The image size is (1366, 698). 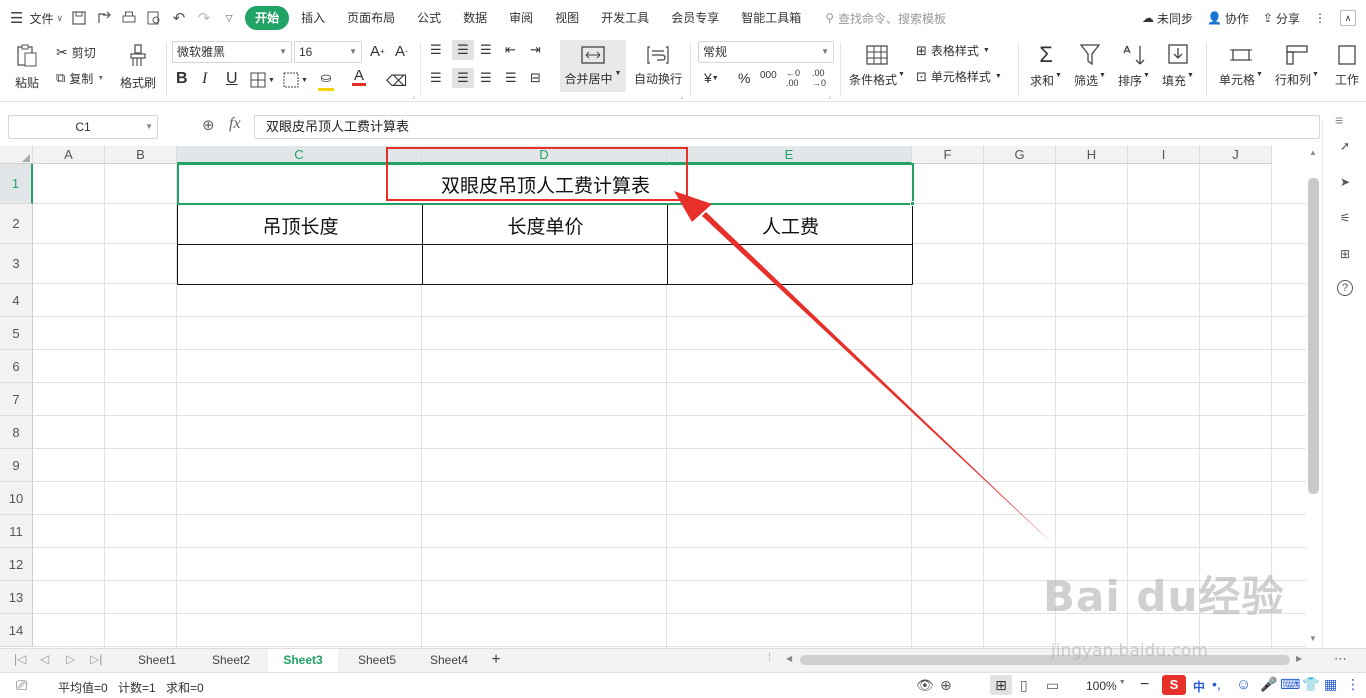 I want to click on font-size-select: 16 ▼, so click(x=328, y=52).